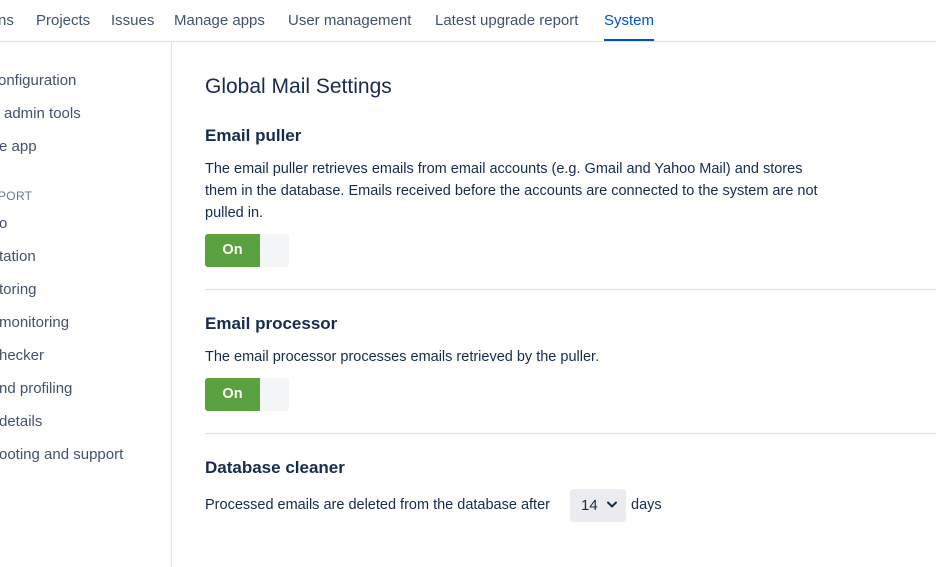  Describe the element at coordinates (18, 289) in the screenshot. I see `sidebar-item-monitoring: toring` at that location.